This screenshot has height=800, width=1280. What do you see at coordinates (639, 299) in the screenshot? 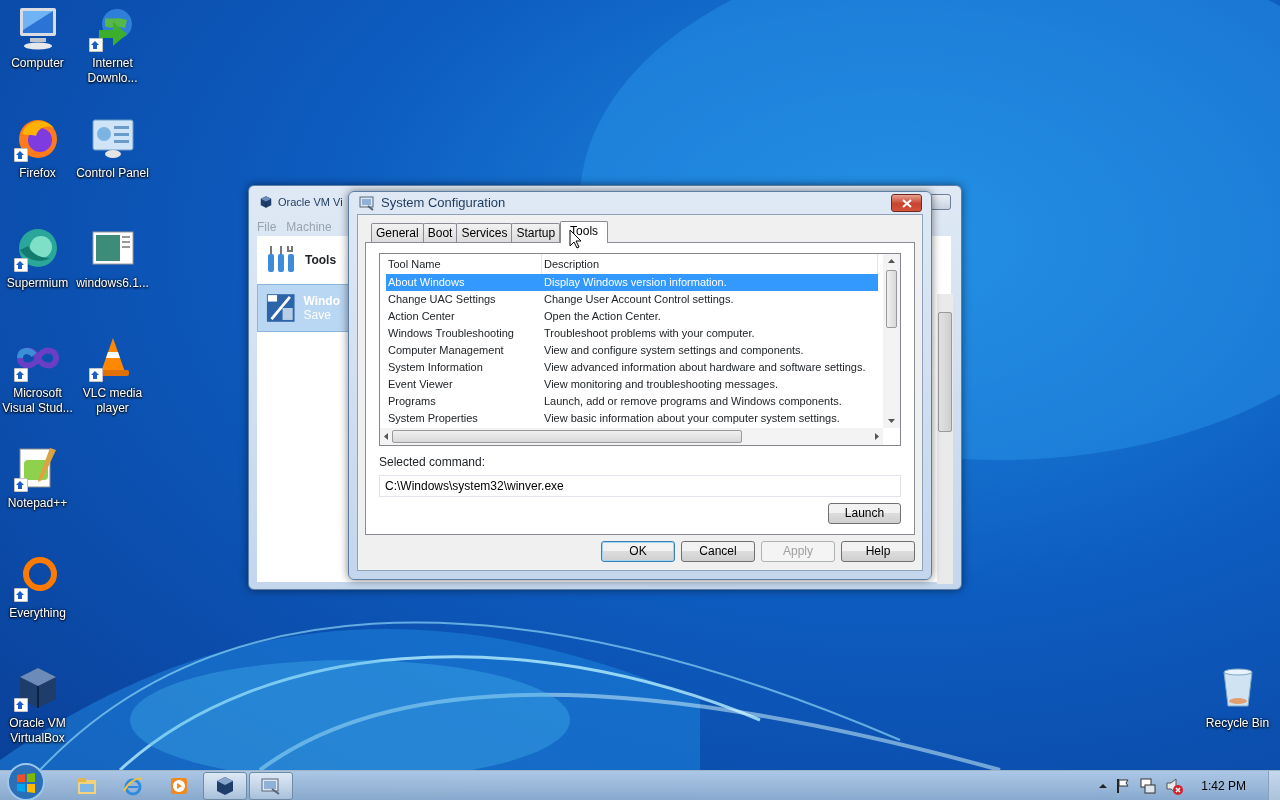
I see `table-cell-text: Change User Account Control settings.` at bounding box center [639, 299].